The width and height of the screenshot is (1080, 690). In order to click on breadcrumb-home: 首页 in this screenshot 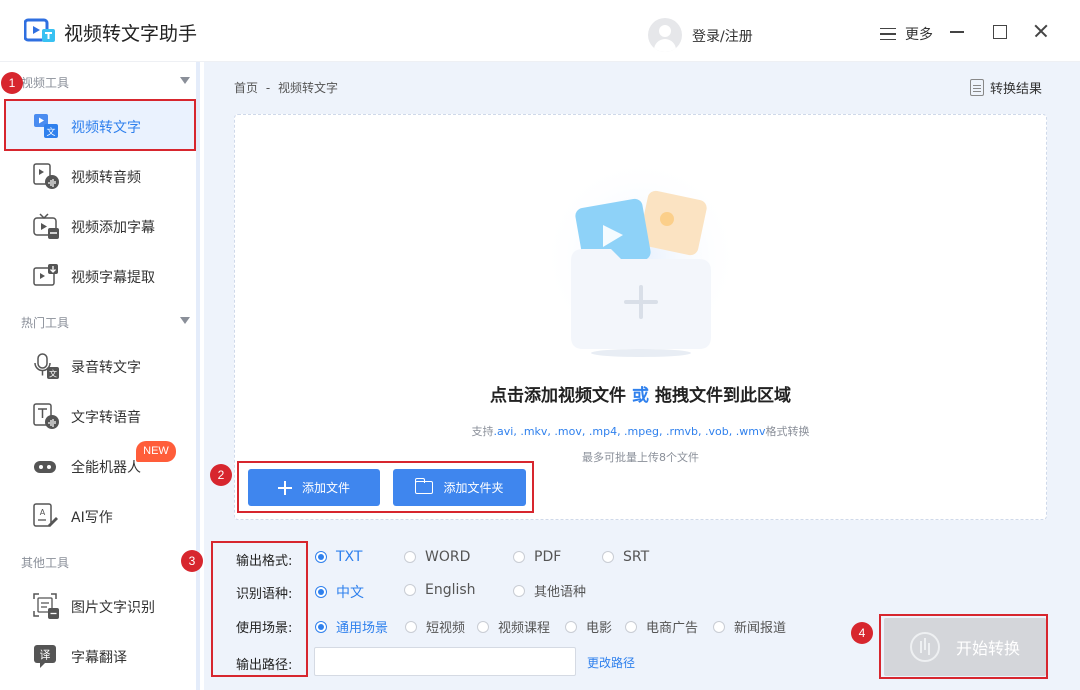, I will do `click(246, 88)`.